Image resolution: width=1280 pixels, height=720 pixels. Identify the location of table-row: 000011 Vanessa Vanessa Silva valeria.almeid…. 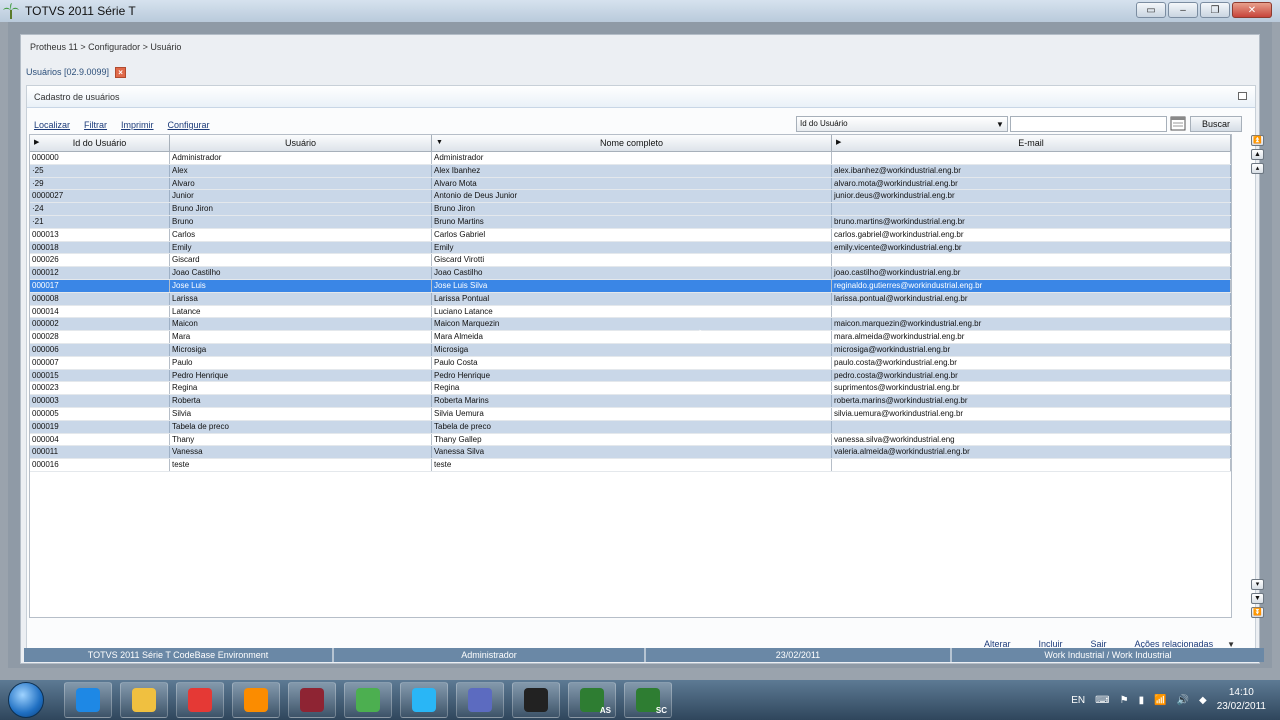
(630, 453).